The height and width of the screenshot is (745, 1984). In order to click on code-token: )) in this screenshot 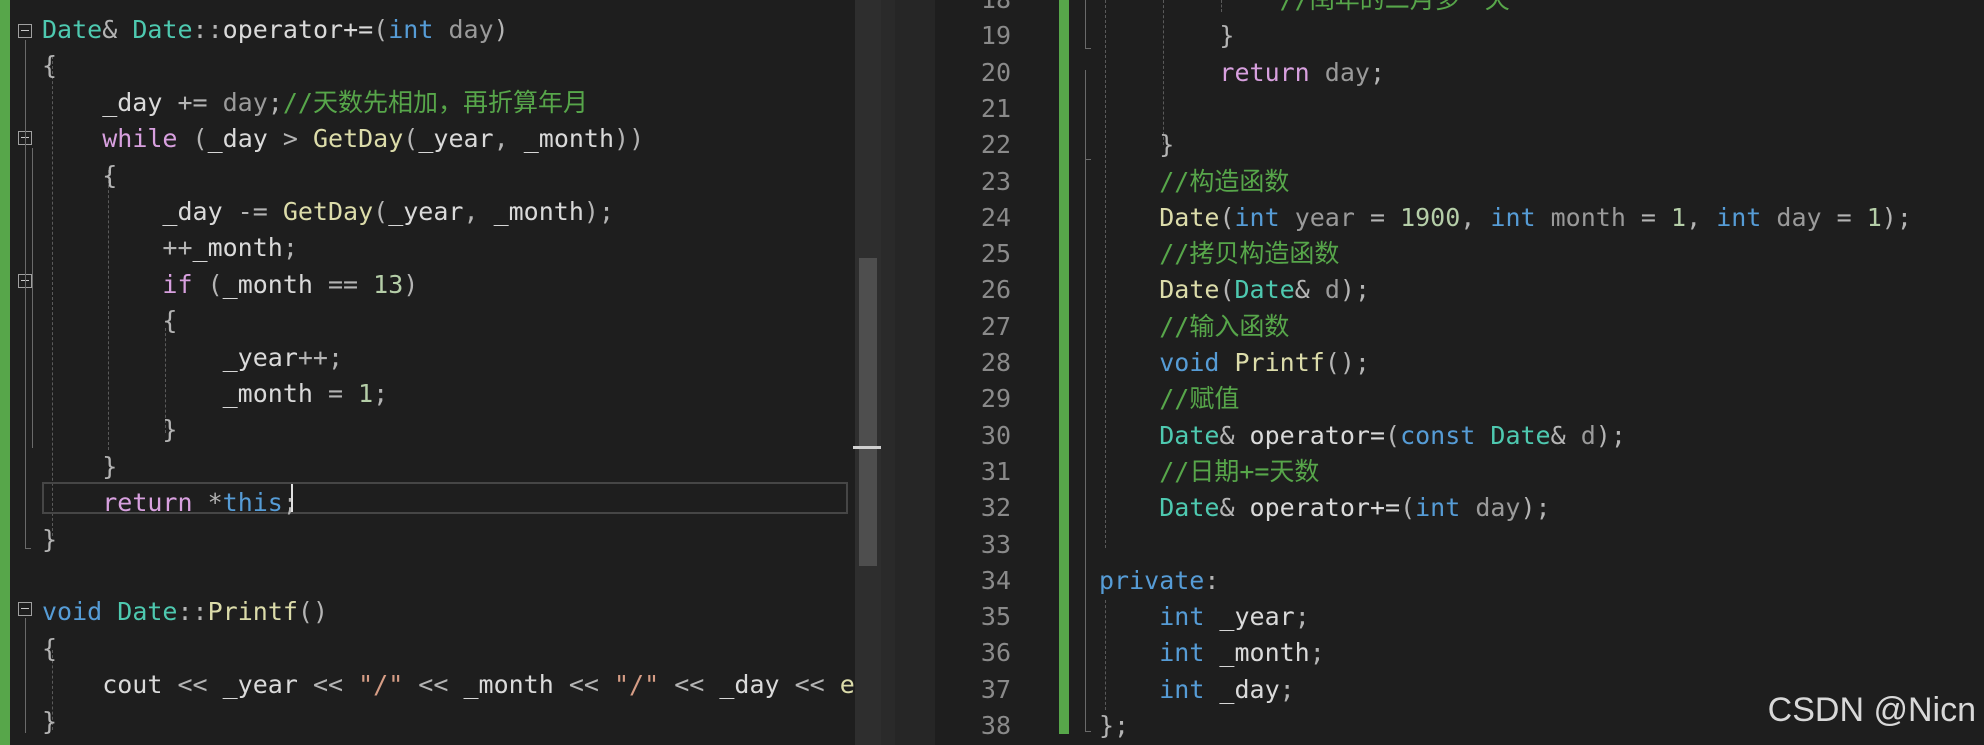, I will do `click(629, 139)`.